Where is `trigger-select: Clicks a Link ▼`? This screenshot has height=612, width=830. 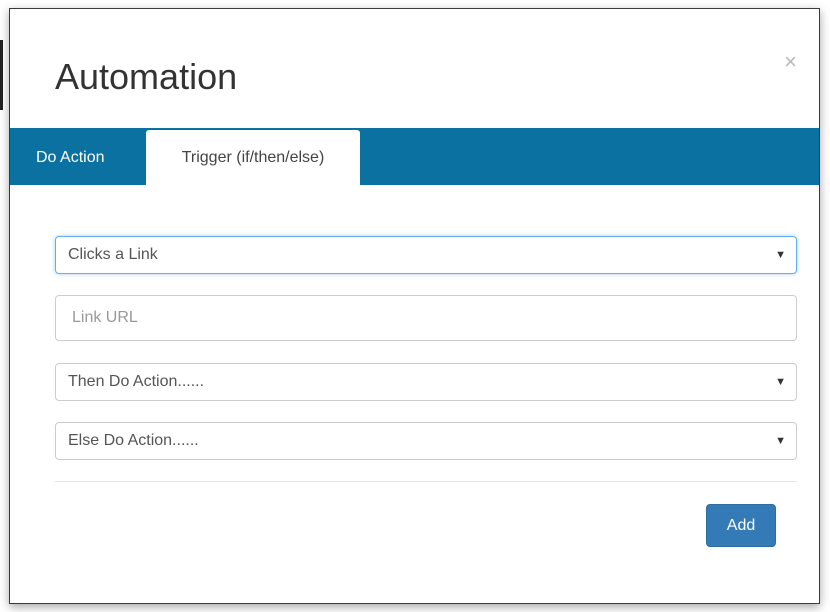
trigger-select: Clicks a Link ▼ is located at coordinates (426, 255).